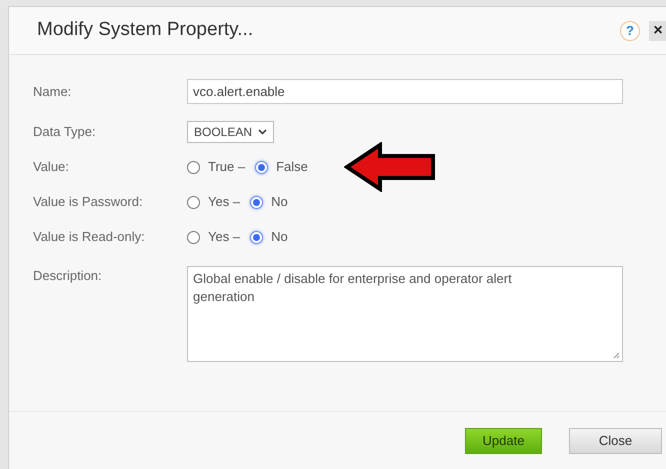 This screenshot has height=469, width=666. What do you see at coordinates (65, 132) in the screenshot?
I see `field-label: Data Type:` at bounding box center [65, 132].